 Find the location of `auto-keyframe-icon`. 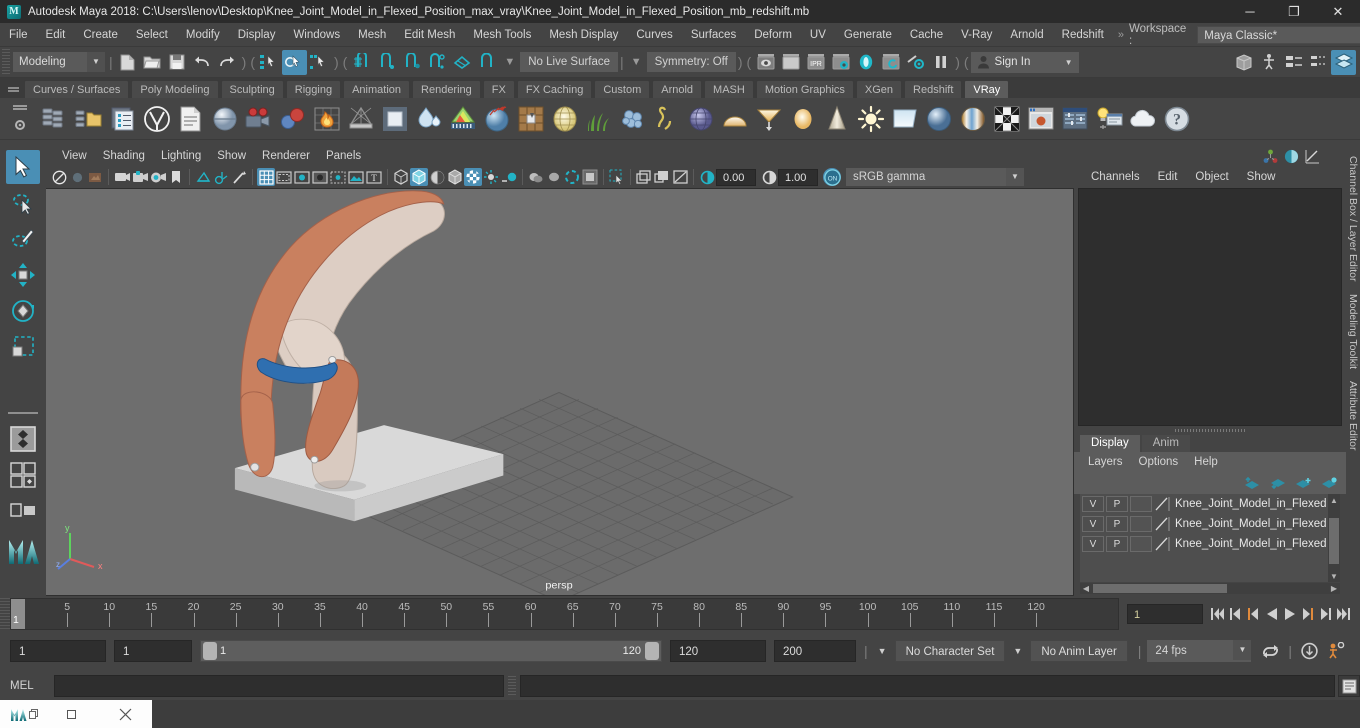

auto-keyframe-icon is located at coordinates (1309, 651).